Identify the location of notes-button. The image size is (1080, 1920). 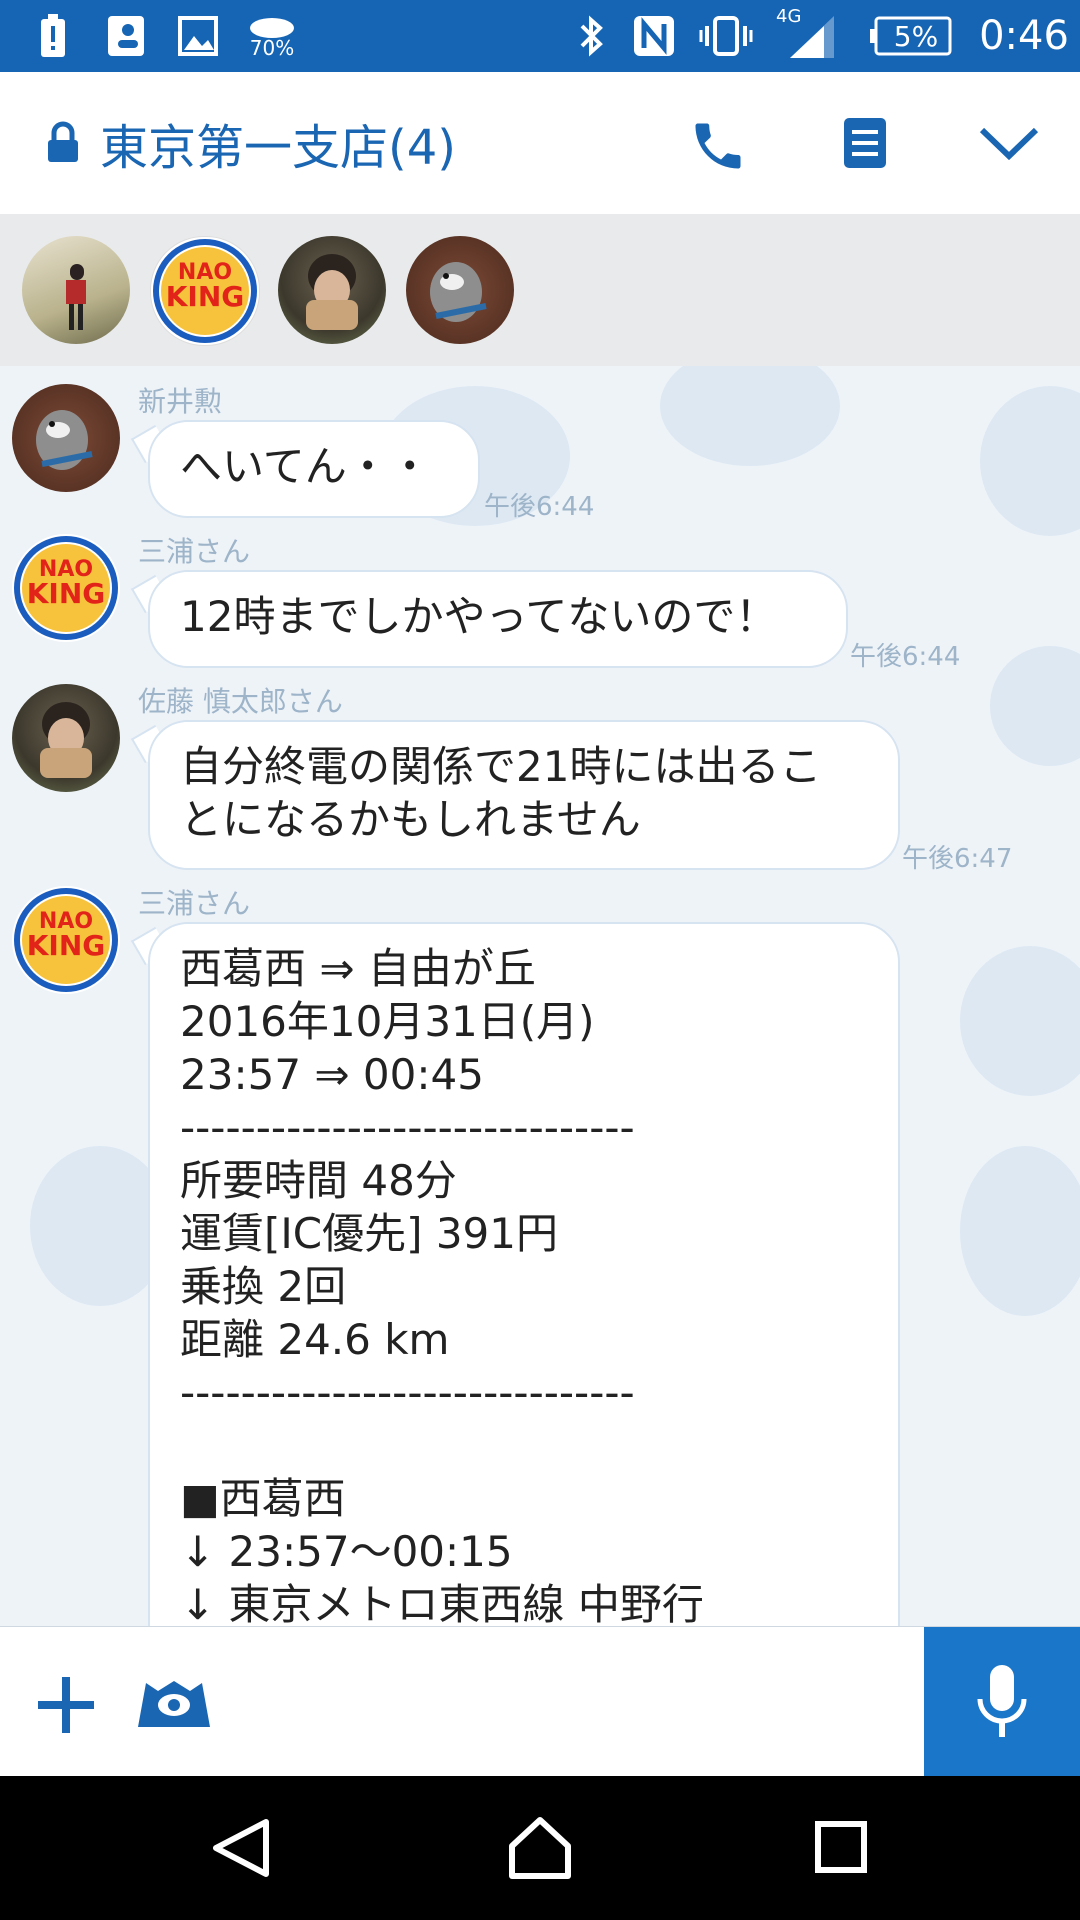
(865, 145).